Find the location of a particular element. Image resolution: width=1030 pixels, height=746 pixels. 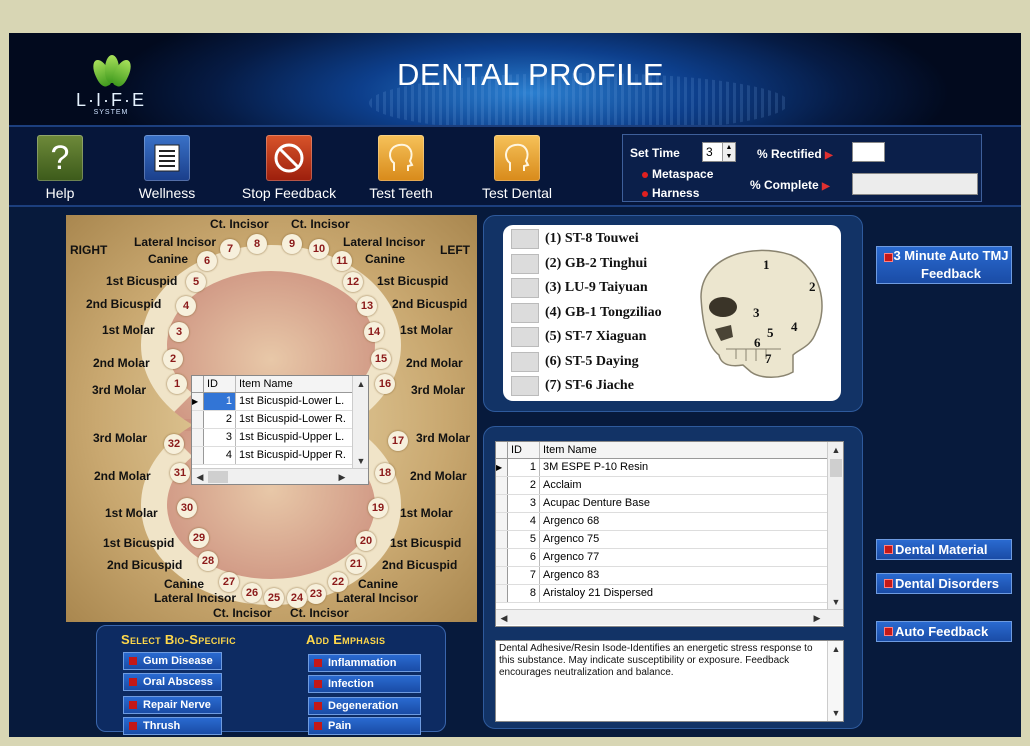

auto-feedback-button: Auto Feedback is located at coordinates (944, 631).